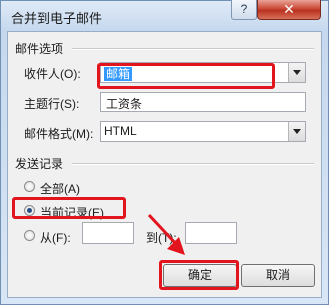  What do you see at coordinates (186, 76) in the screenshot?
I see `highlight-recipient` at bounding box center [186, 76].